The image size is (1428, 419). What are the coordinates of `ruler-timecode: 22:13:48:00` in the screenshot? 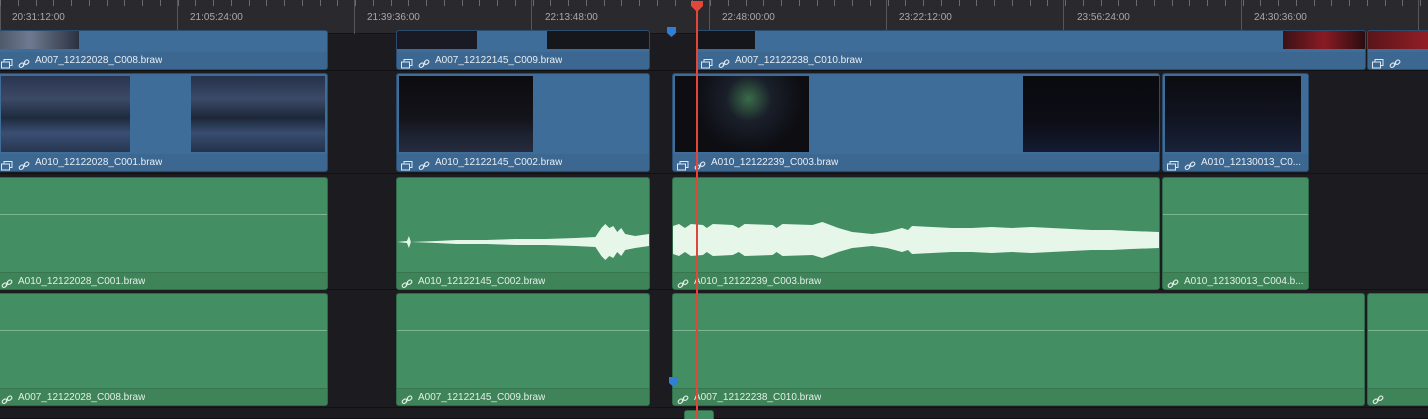 It's located at (571, 17).